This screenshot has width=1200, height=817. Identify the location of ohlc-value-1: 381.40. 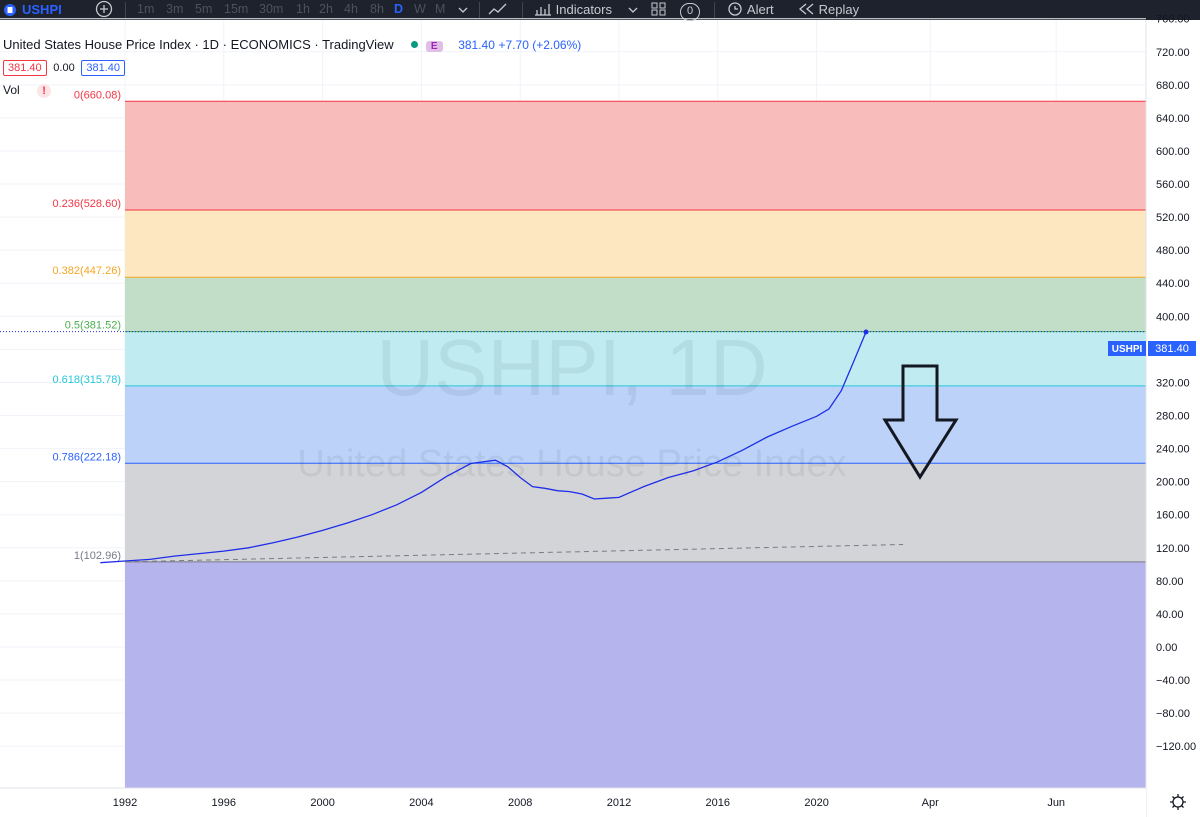
(25, 68).